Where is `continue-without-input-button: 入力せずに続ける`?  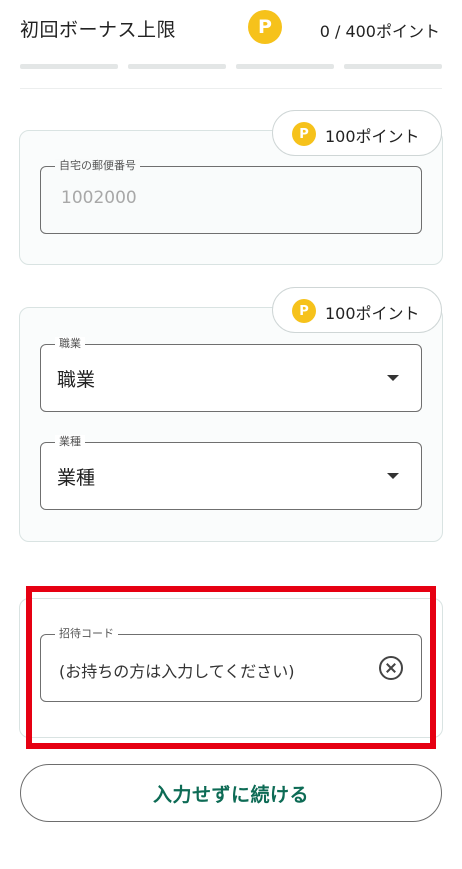
continue-without-input-button: 入力せずに続ける is located at coordinates (231, 793).